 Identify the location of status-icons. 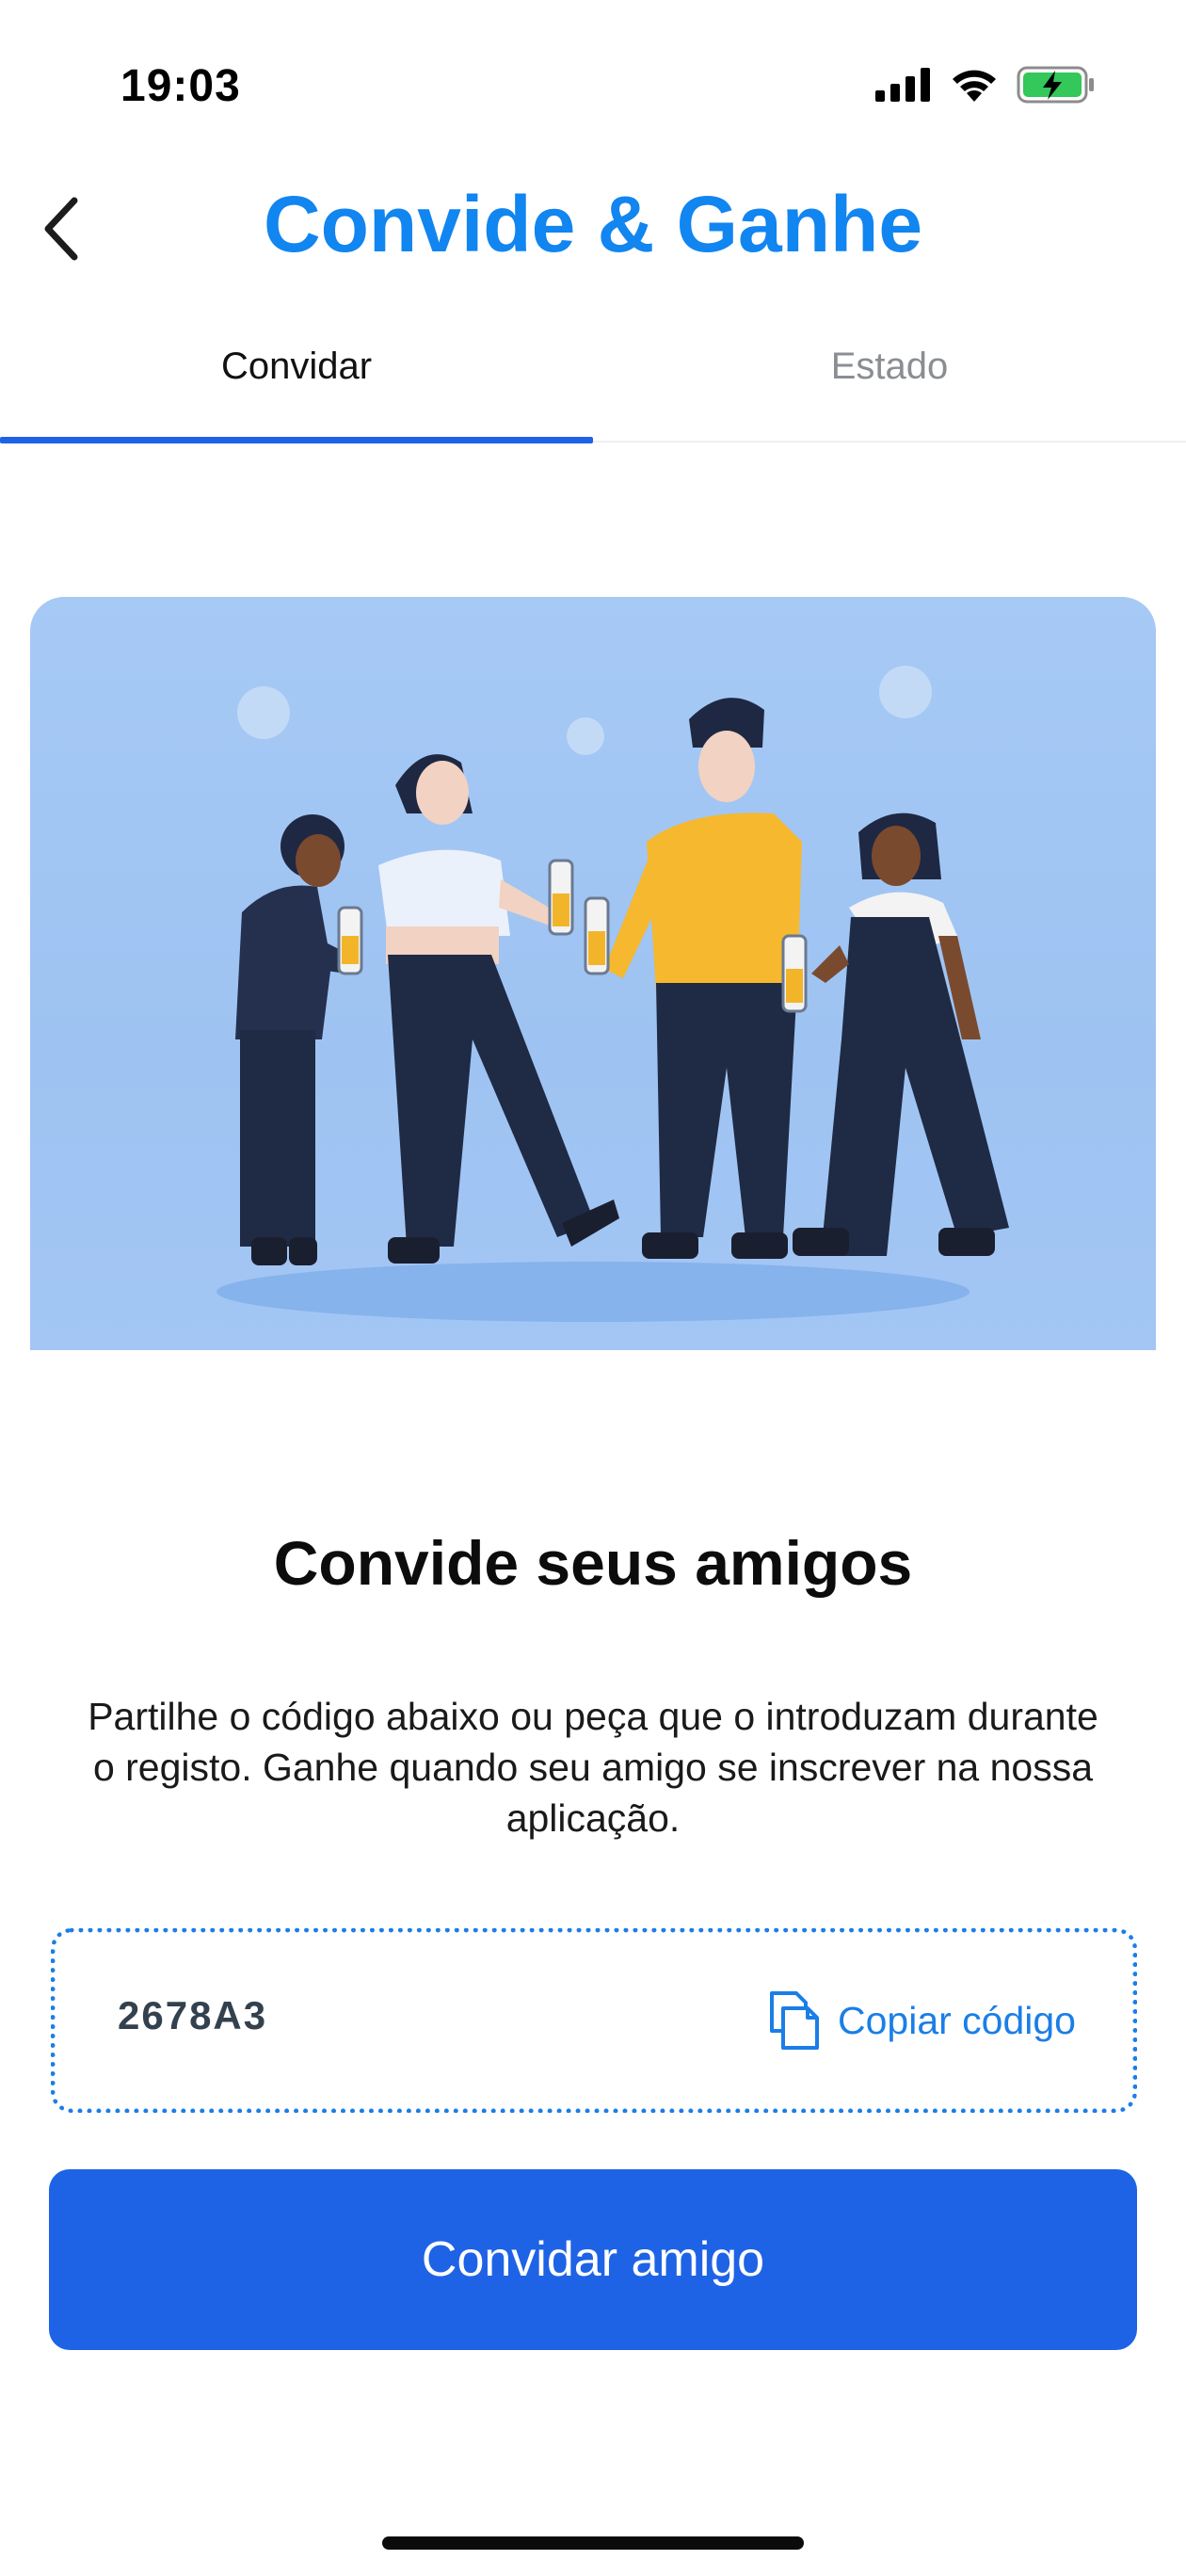
(985, 85).